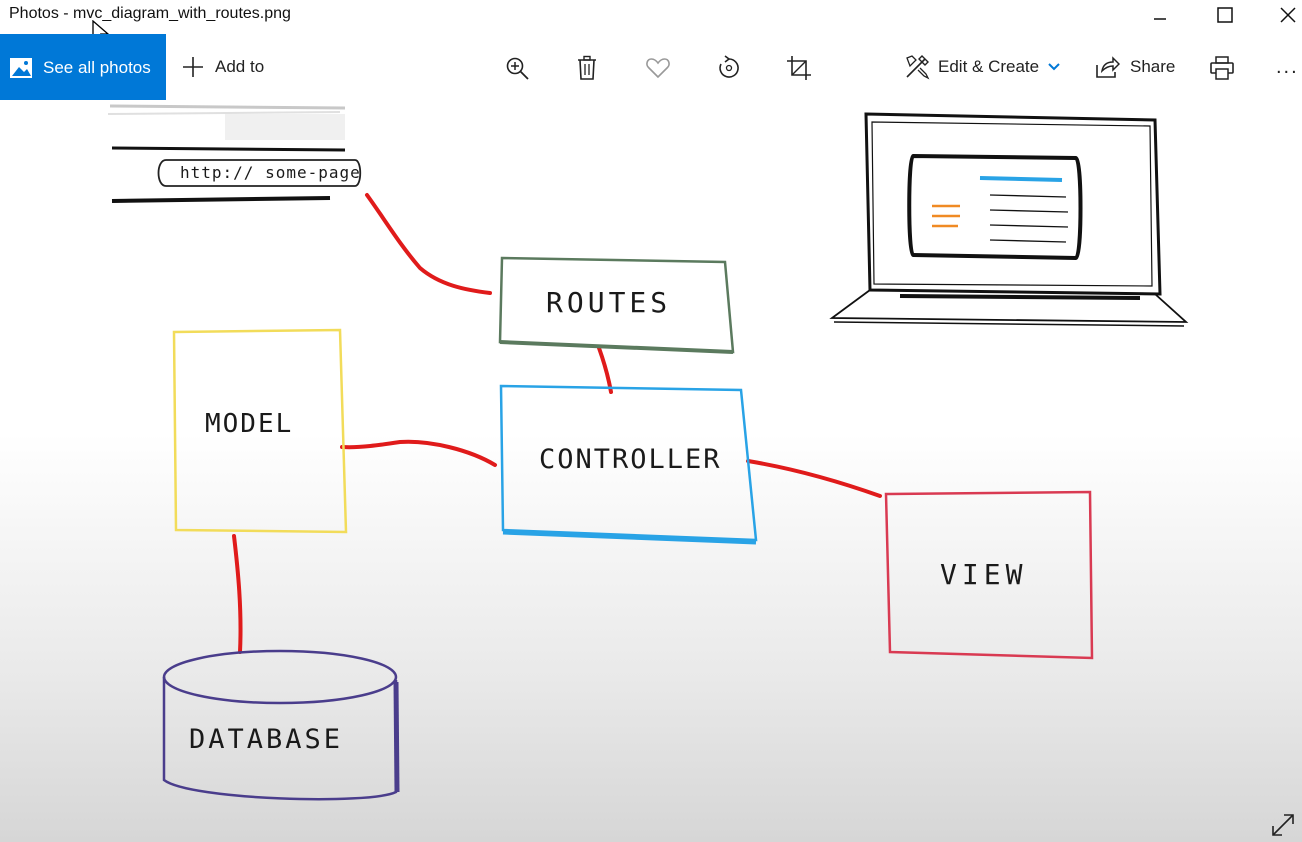  What do you see at coordinates (266, 739) in the screenshot?
I see `database-label: DATABASE` at bounding box center [266, 739].